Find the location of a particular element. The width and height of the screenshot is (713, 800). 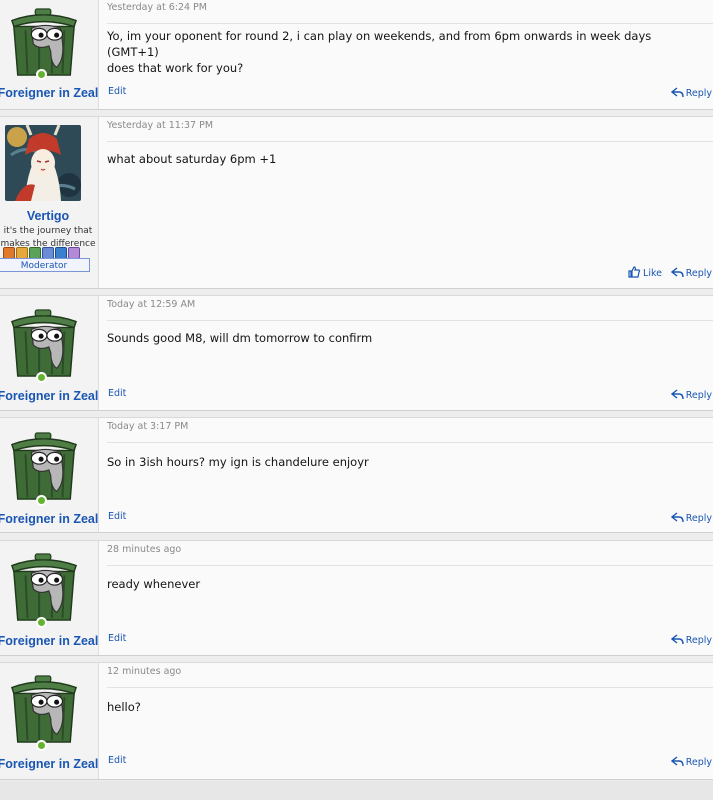

timestamp: 12 minutes ago is located at coordinates (410, 675).